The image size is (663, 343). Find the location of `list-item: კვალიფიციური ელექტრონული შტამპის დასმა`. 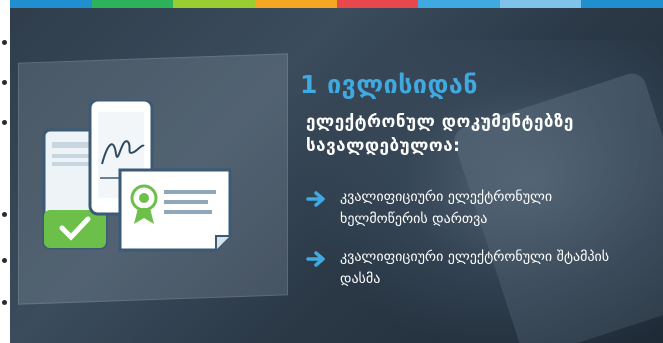

list-item: კვალიფიციური ელექტრონული შტამპის დასმა is located at coordinates (463, 268).